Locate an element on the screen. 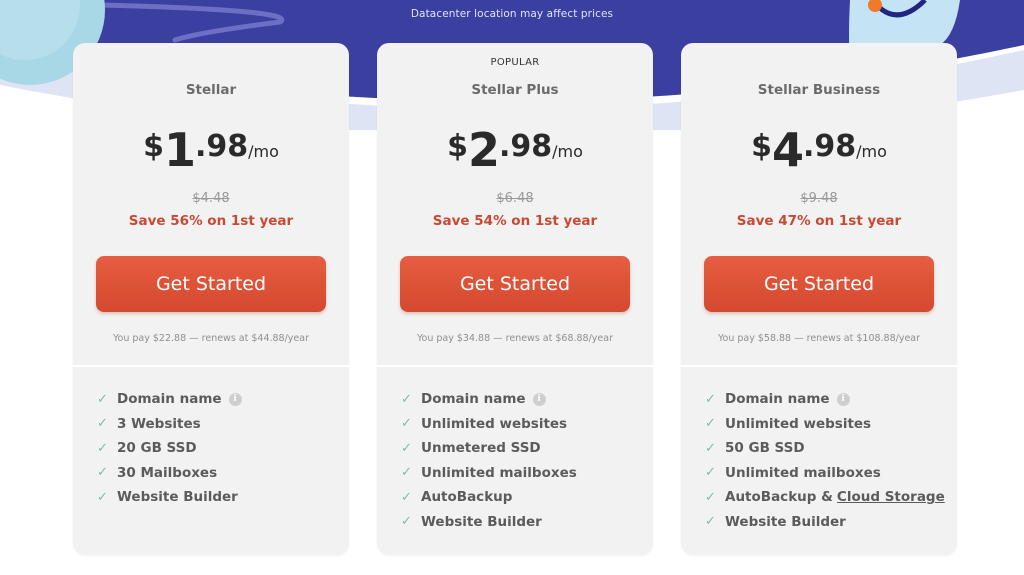 The image size is (1024, 575). original-price: $9.48 is located at coordinates (819, 198).